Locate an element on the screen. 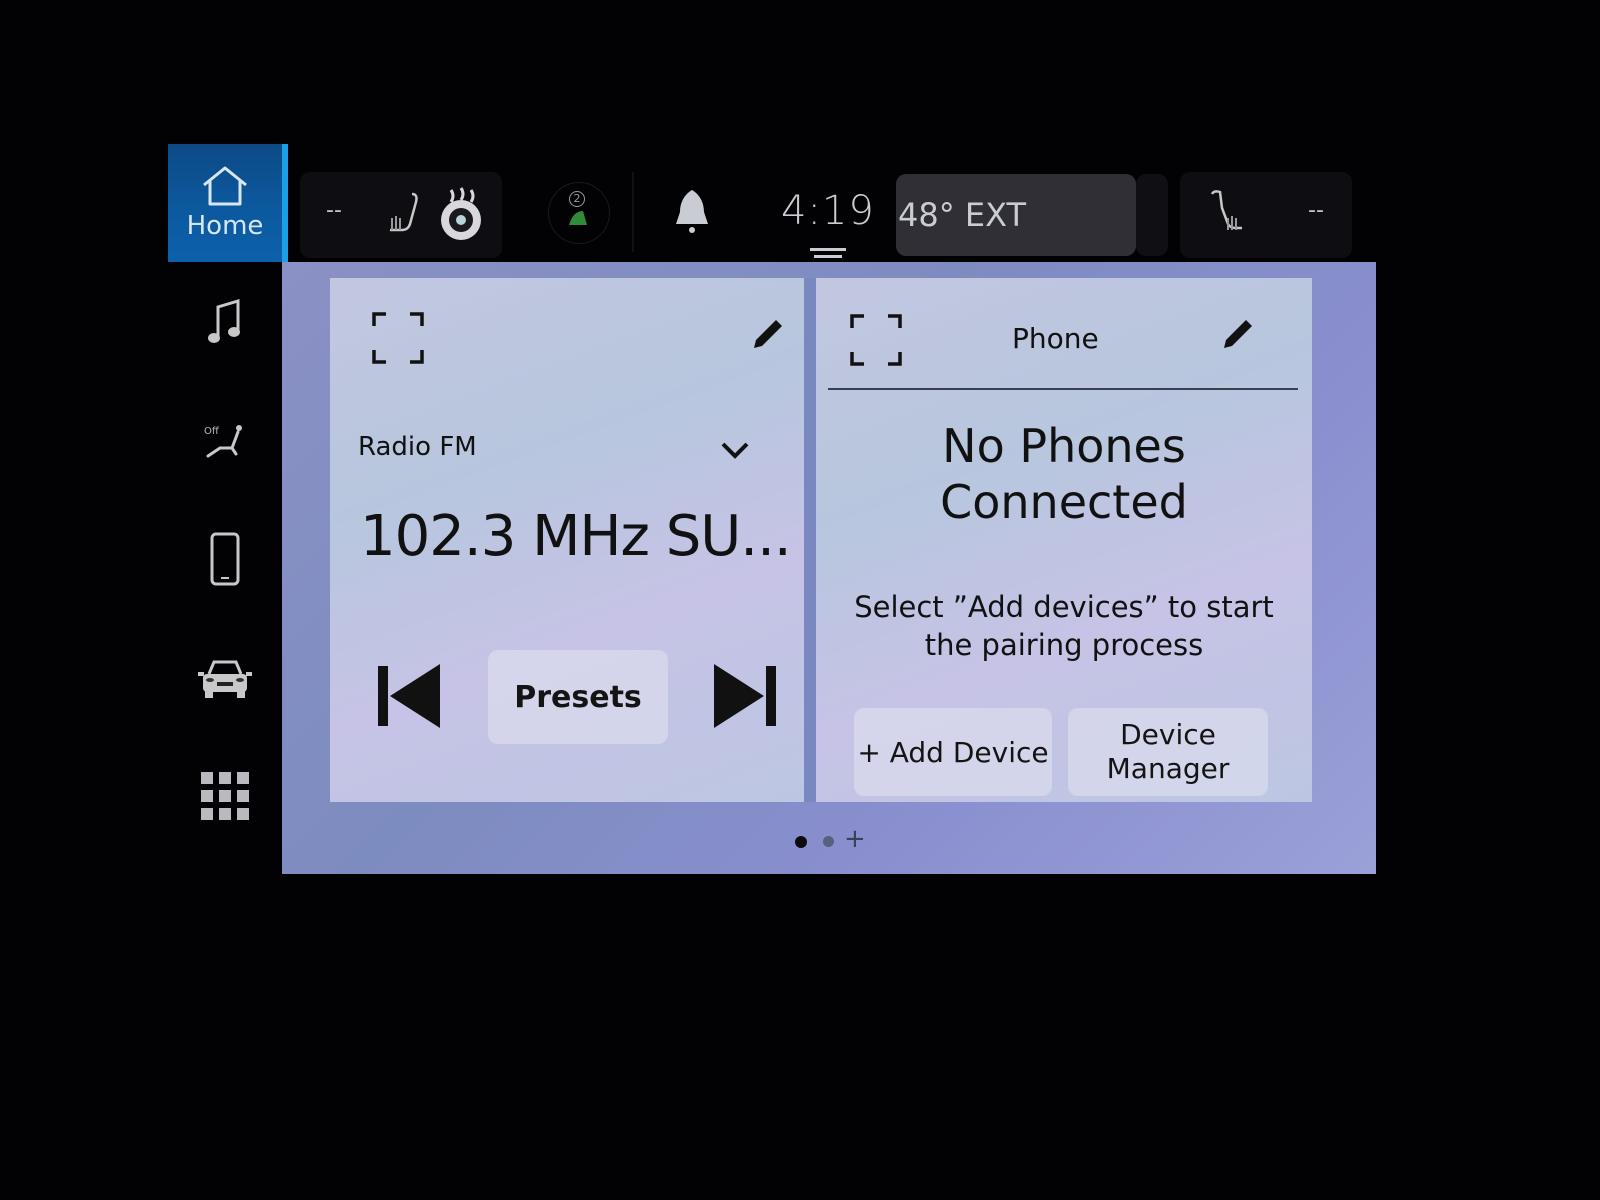  sidebar: Home Off is located at coordinates (228, 509).